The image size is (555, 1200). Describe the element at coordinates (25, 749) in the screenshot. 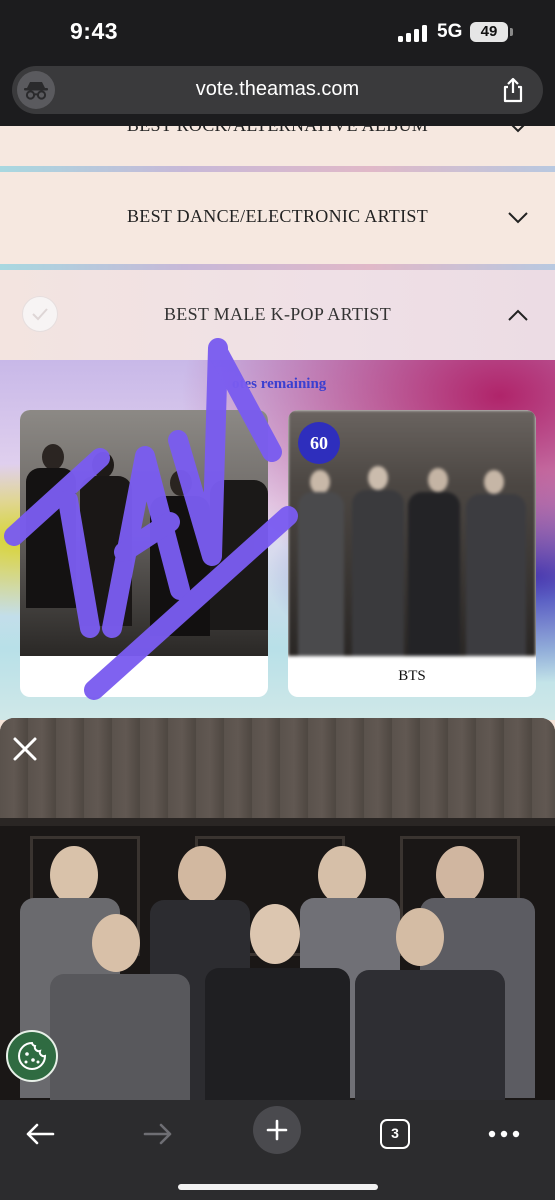

I see `close-icon` at that location.